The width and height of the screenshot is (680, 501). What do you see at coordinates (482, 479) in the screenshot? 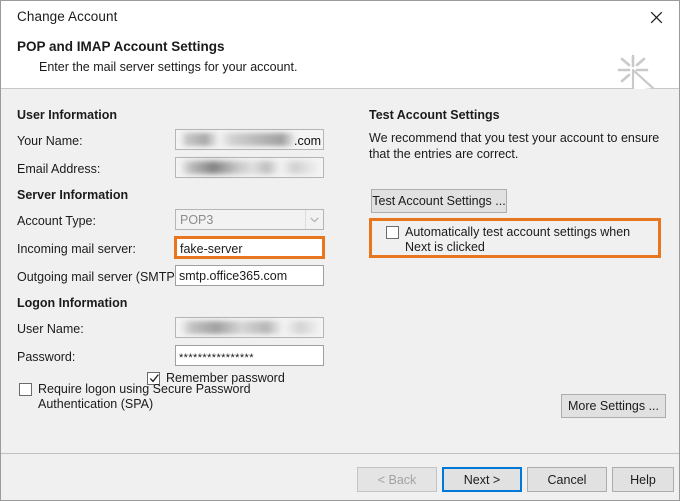
I see `next-button: Next >` at bounding box center [482, 479].